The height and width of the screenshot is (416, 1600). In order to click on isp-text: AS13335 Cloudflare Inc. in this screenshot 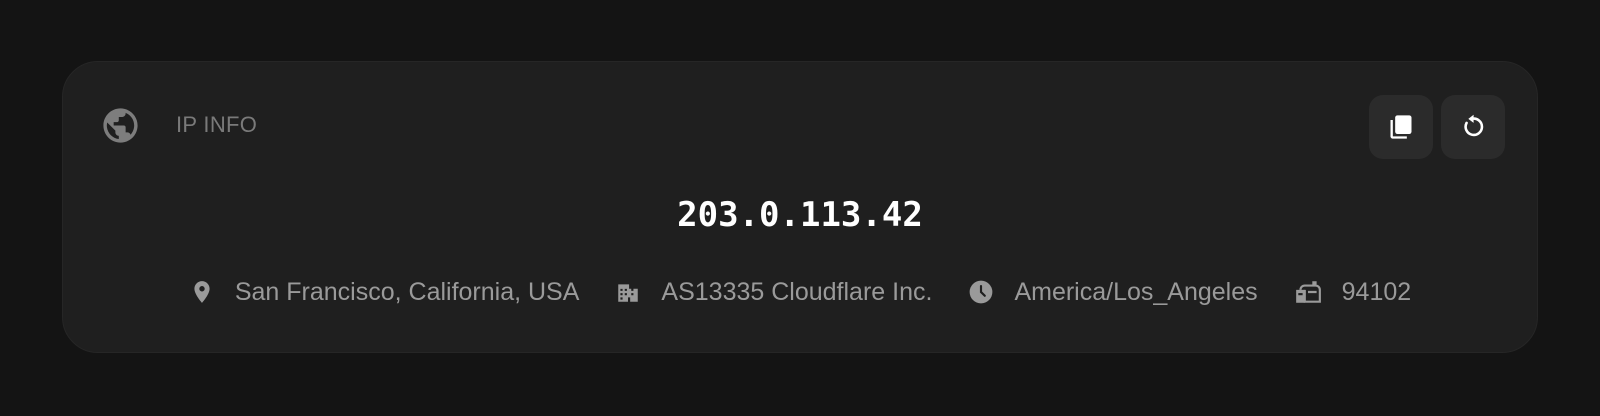, I will do `click(797, 292)`.